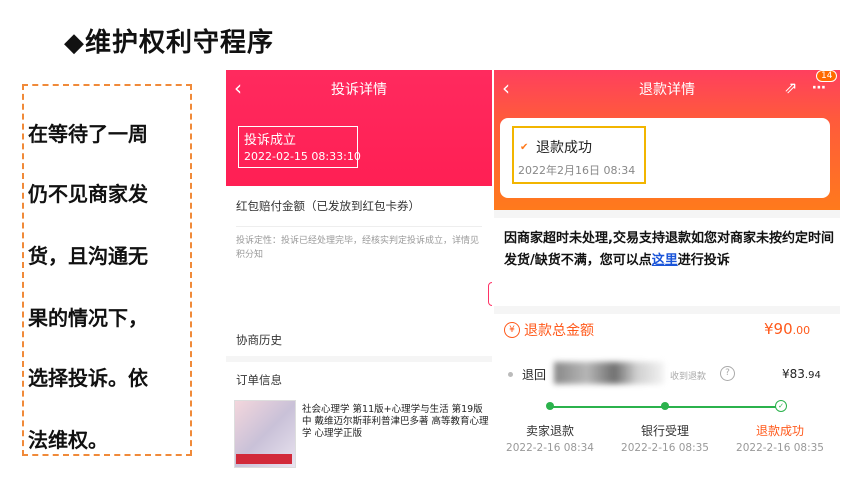 This screenshot has width=860, height=484. What do you see at coordinates (780, 448) in the screenshot?
I see `step-date-3: 2022-2-16 08:35` at bounding box center [780, 448].